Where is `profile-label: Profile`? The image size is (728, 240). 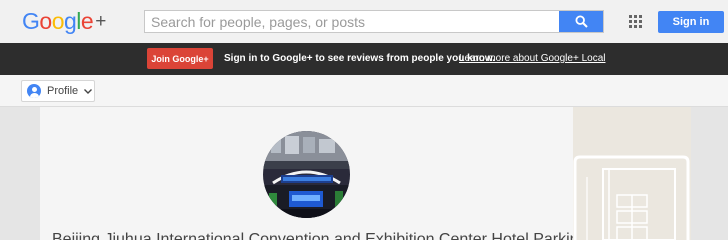
profile-label: Profile is located at coordinates (63, 91).